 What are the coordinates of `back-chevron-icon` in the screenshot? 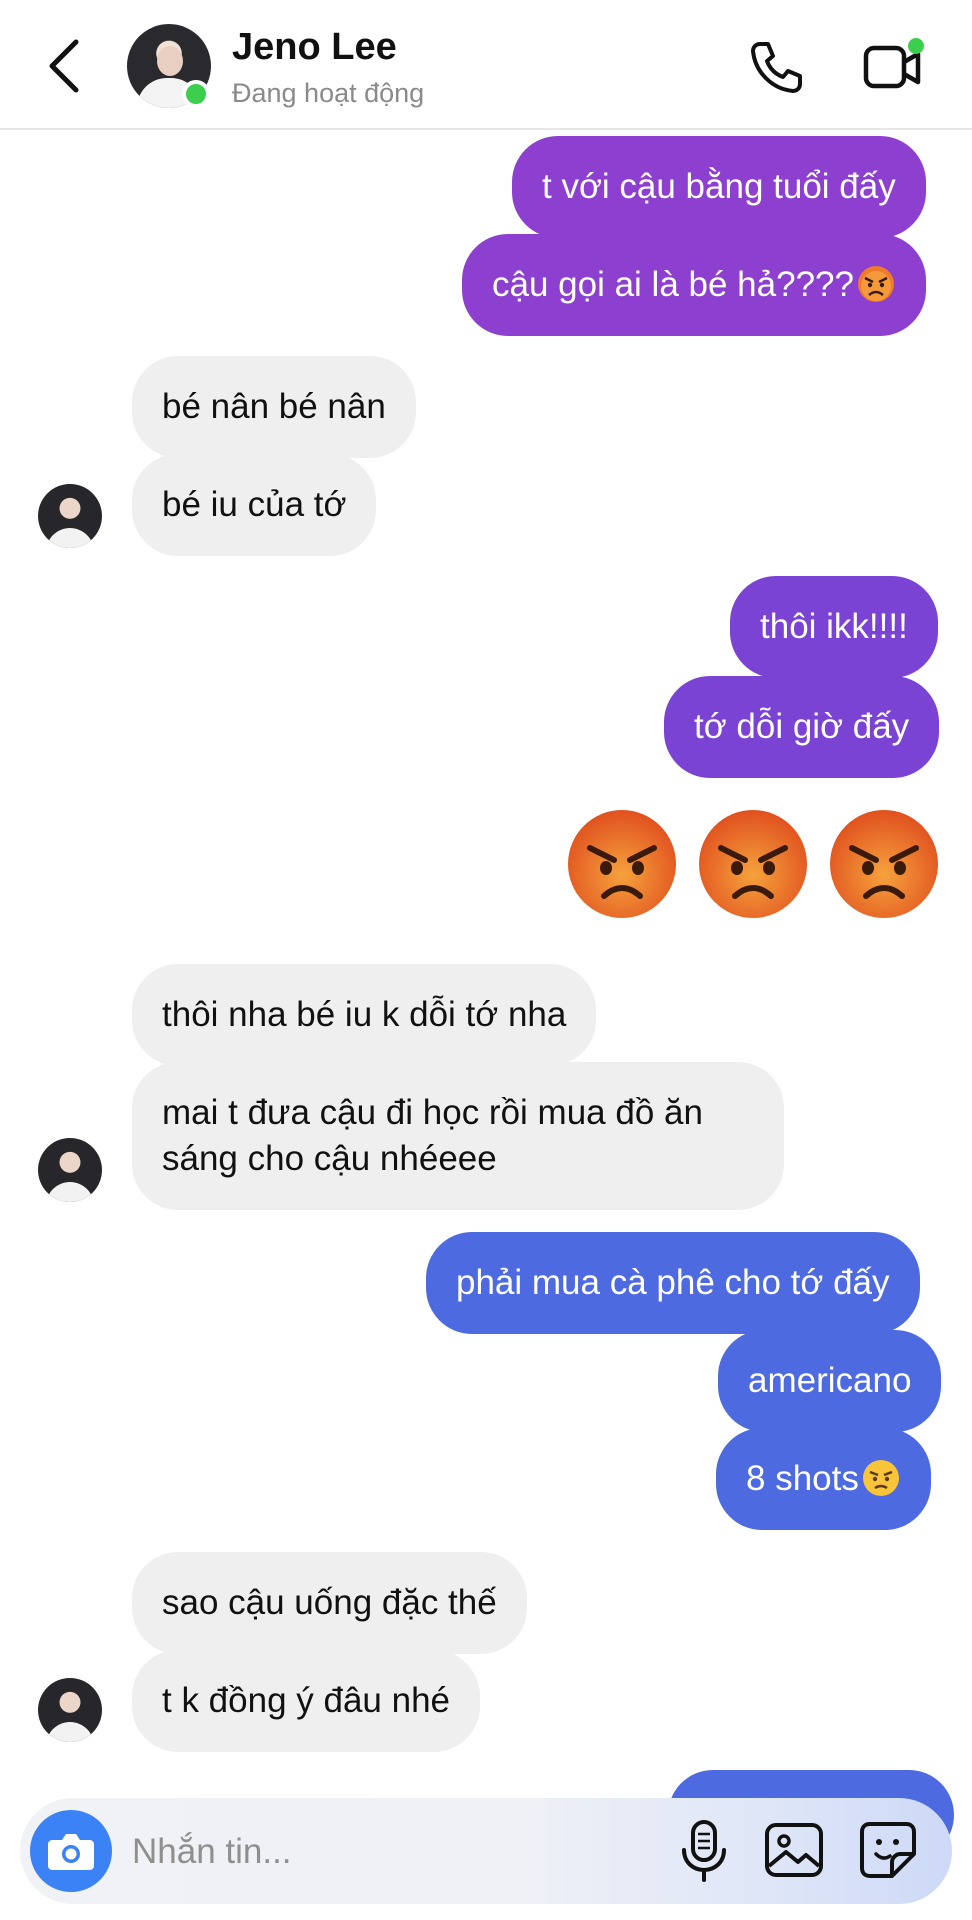 It's located at (66, 66).